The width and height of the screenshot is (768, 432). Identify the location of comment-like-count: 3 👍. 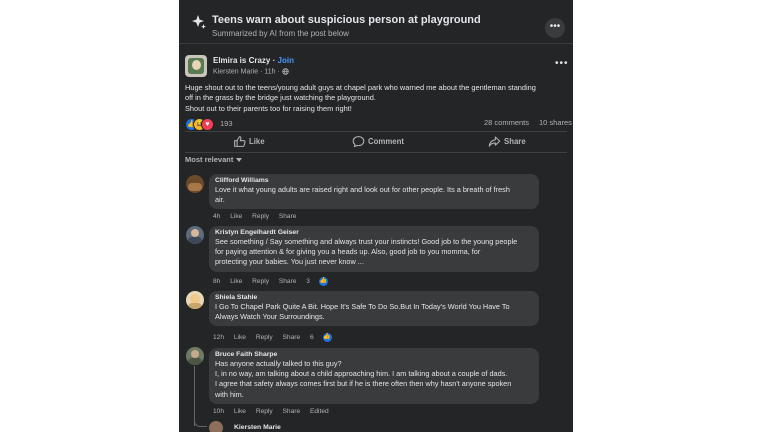
(321, 281).